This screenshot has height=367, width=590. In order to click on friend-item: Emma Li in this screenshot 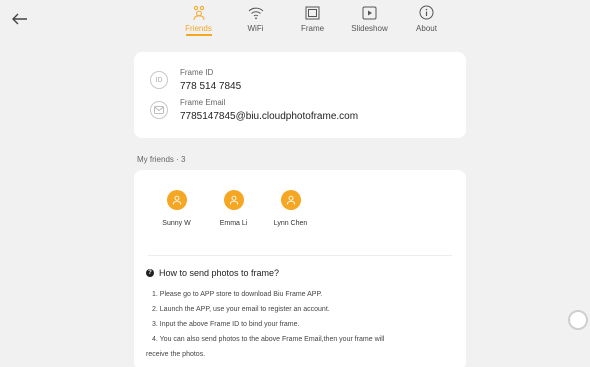, I will do `click(233, 208)`.